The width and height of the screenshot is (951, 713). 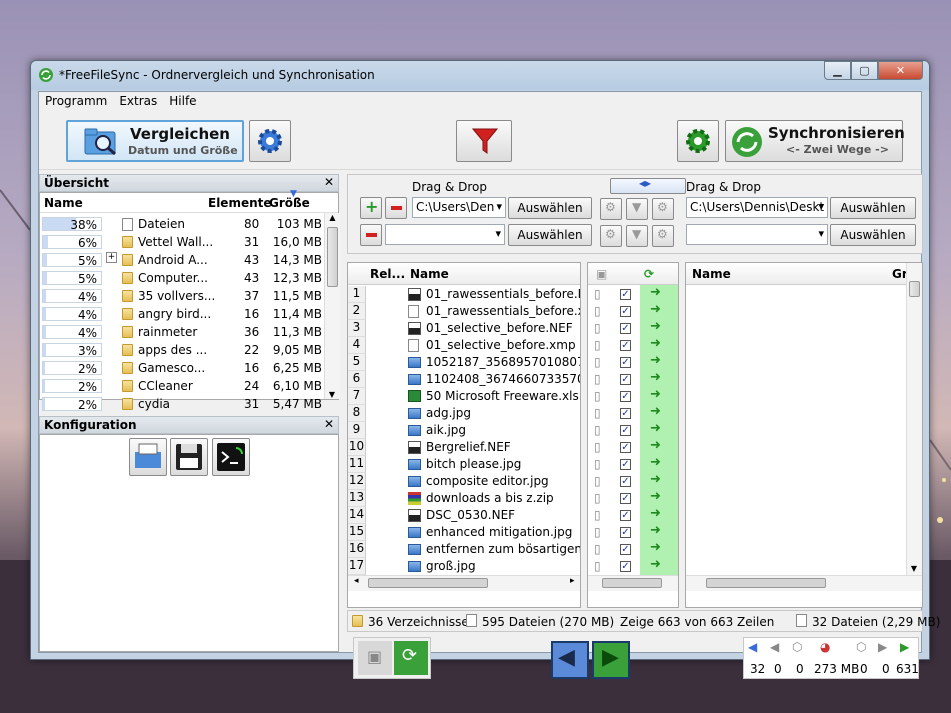 I want to click on batch-job-button, so click(x=231, y=457).